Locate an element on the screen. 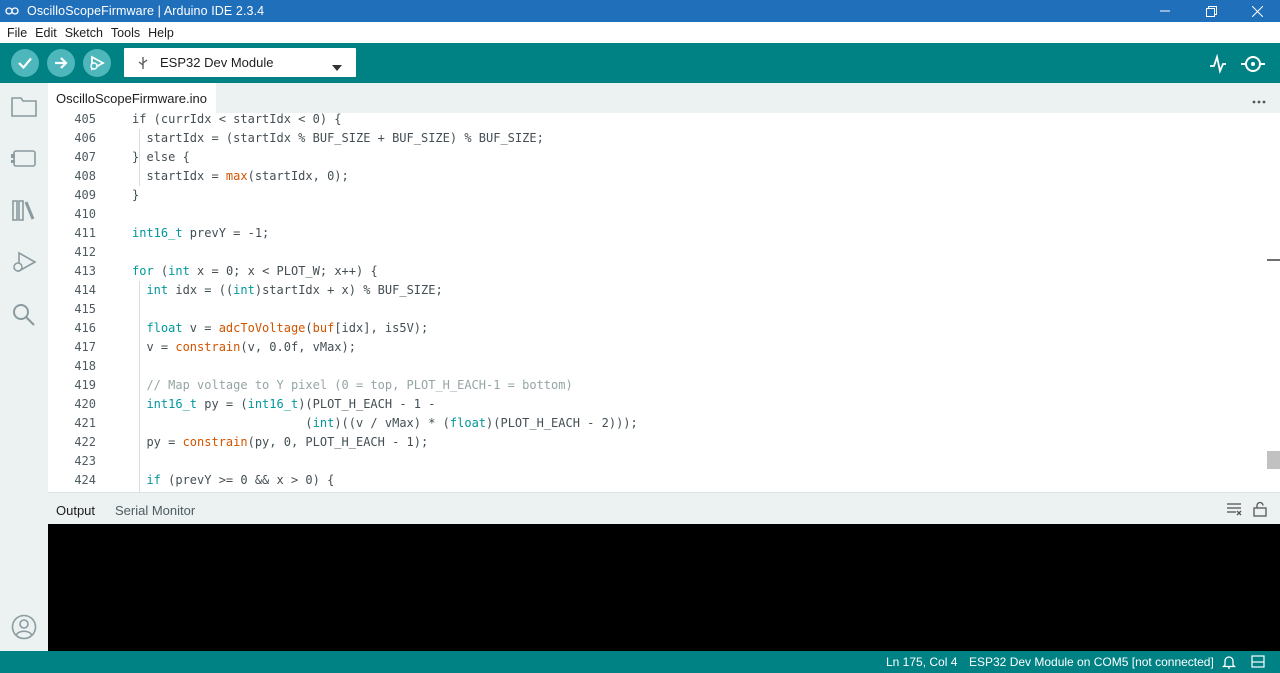 This screenshot has width=1280, height=673. library-icon is located at coordinates (23, 210).